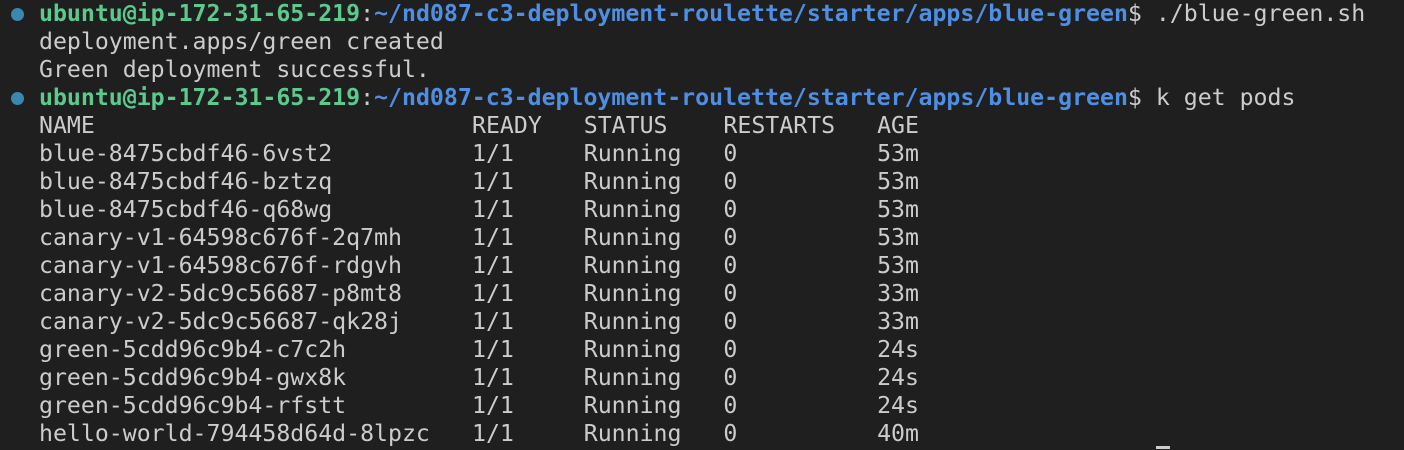  What do you see at coordinates (898, 125) in the screenshot?
I see `column-header: AGE` at bounding box center [898, 125].